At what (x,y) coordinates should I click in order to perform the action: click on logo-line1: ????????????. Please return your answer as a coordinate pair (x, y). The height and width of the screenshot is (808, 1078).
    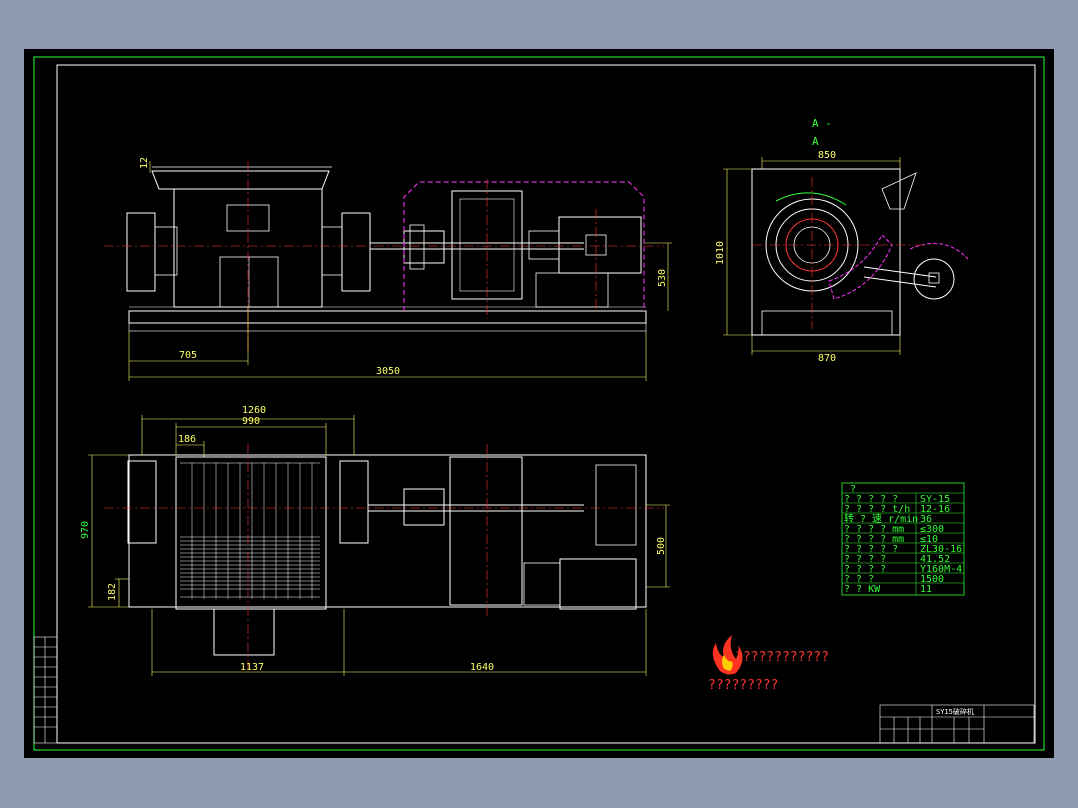
    Looking at the image, I should click on (782, 657).